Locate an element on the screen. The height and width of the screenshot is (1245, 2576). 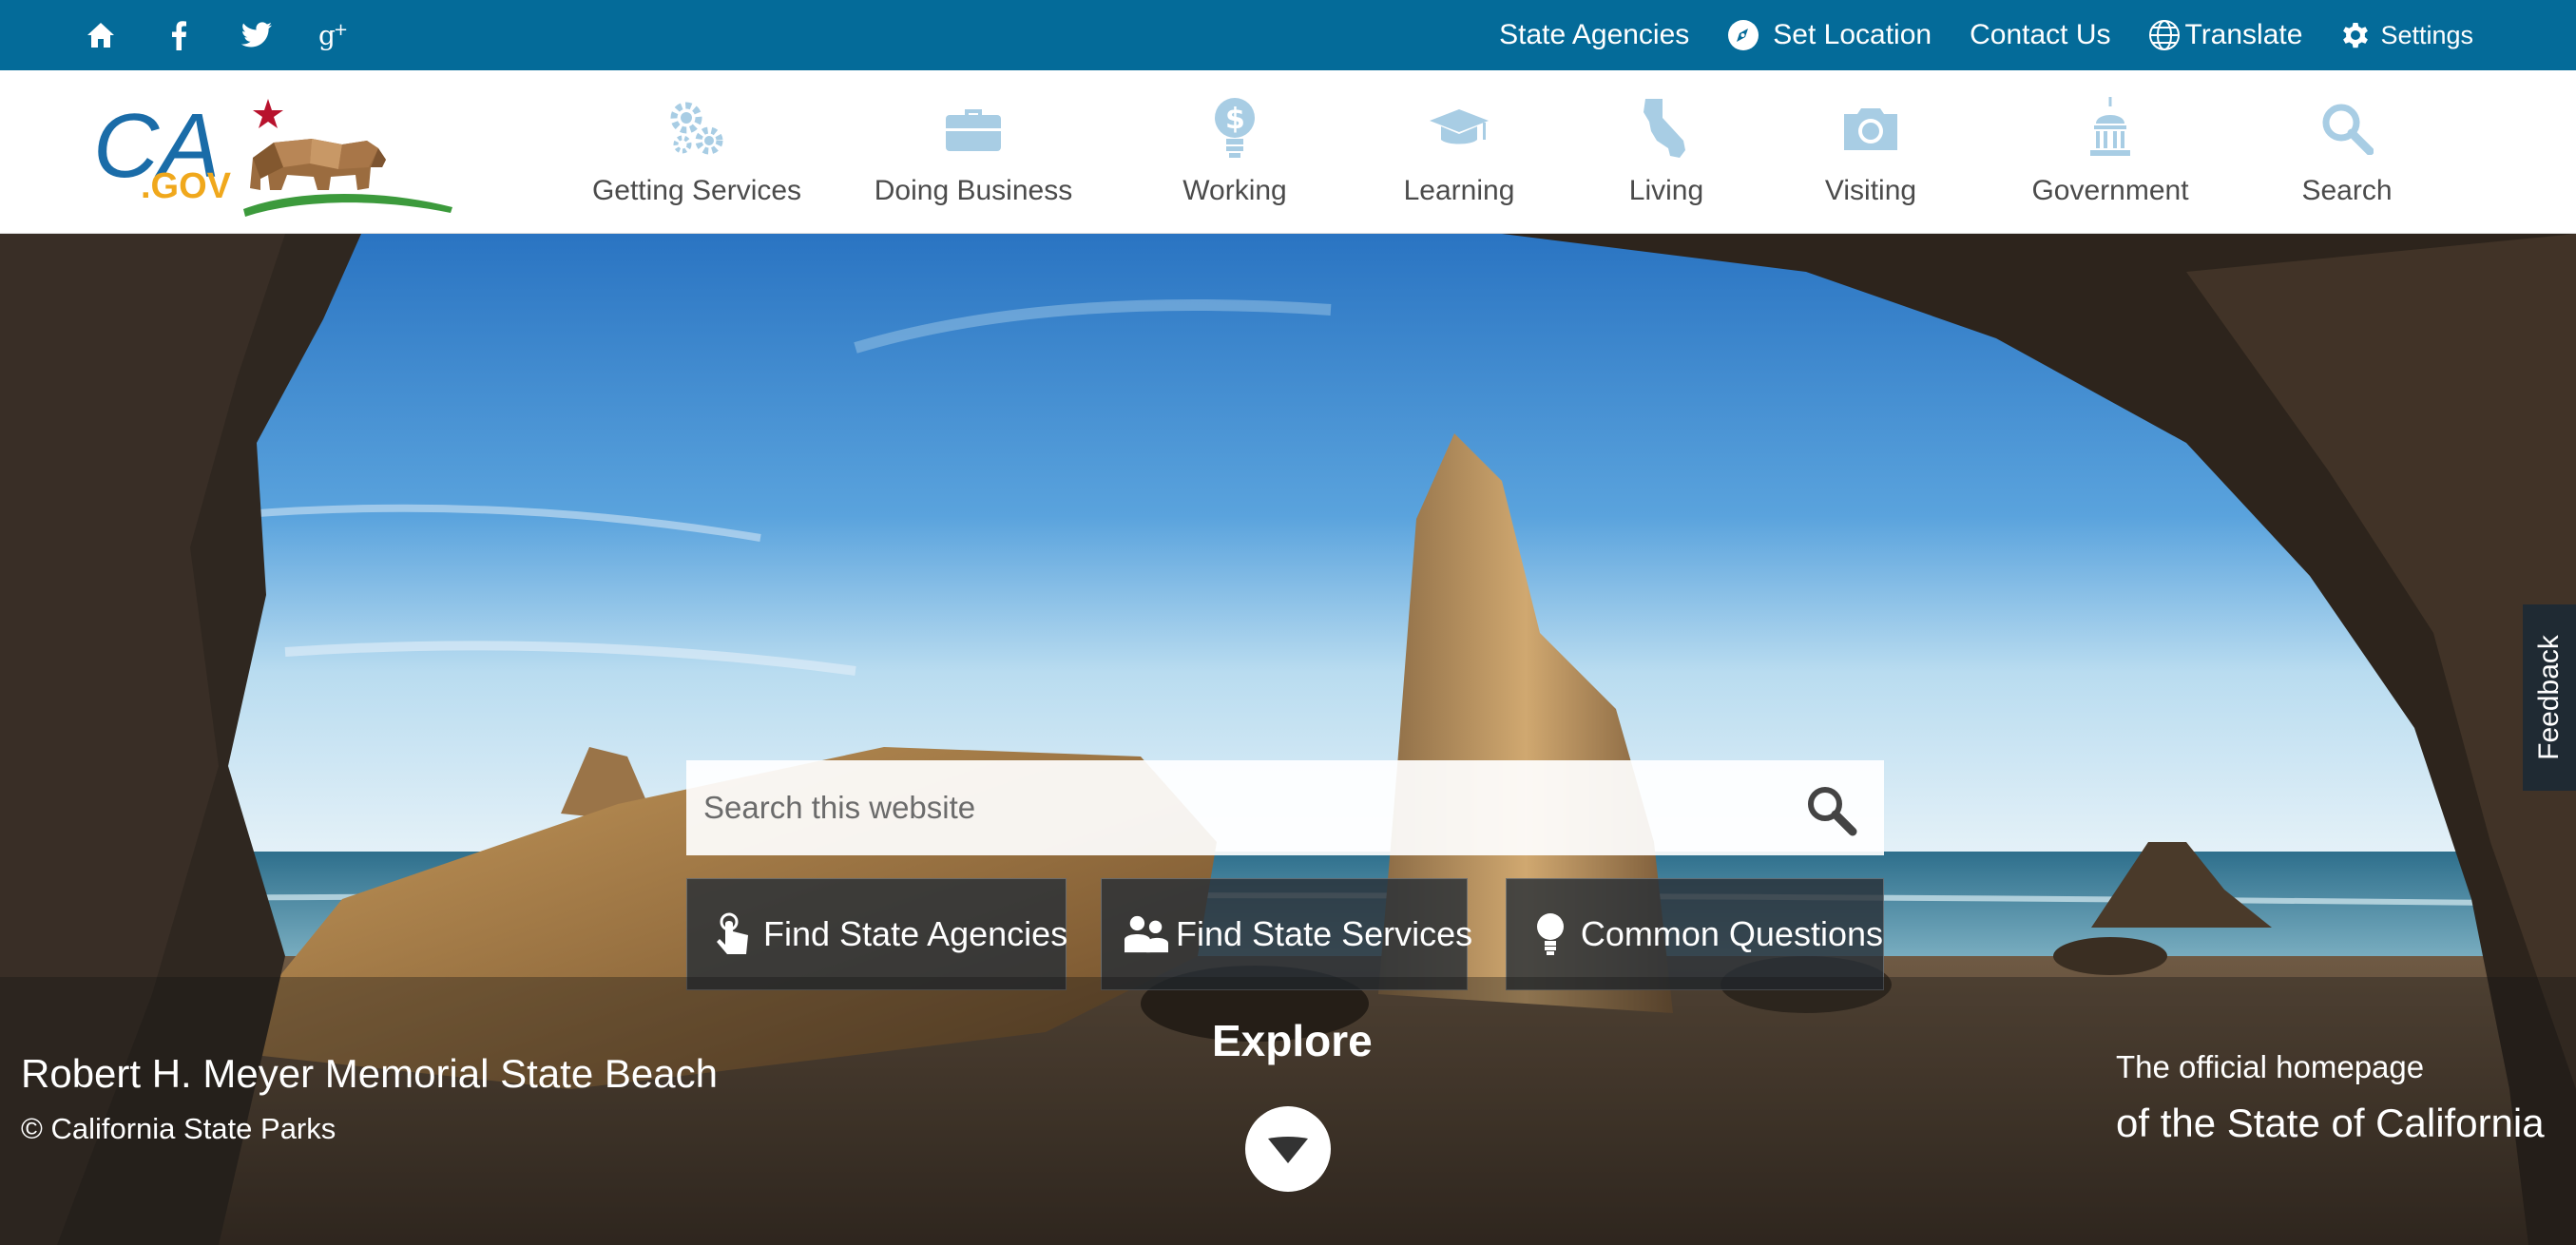
gear-icon is located at coordinates (2356, 35).